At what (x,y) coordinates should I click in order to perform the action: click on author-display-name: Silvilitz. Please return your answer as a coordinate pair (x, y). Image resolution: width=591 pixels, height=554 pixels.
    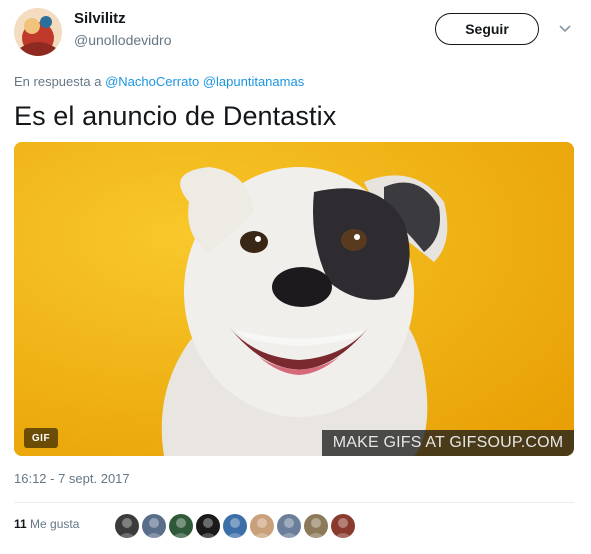
    Looking at the image, I should click on (100, 18).